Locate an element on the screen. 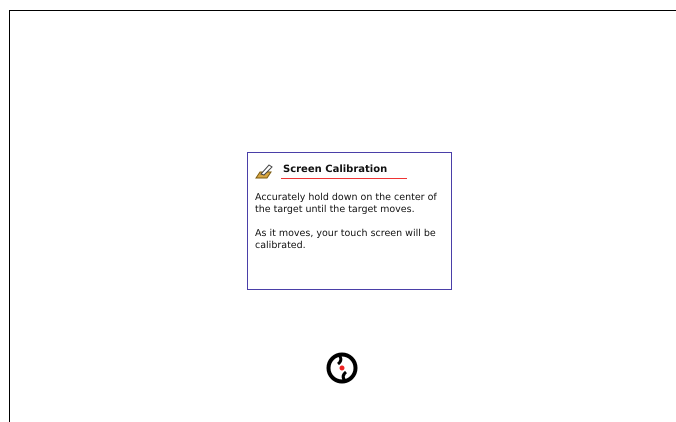 The image size is (676, 422). instruction-text: As it moves, your touch screen will be calibrated. is located at coordinates (346, 240).